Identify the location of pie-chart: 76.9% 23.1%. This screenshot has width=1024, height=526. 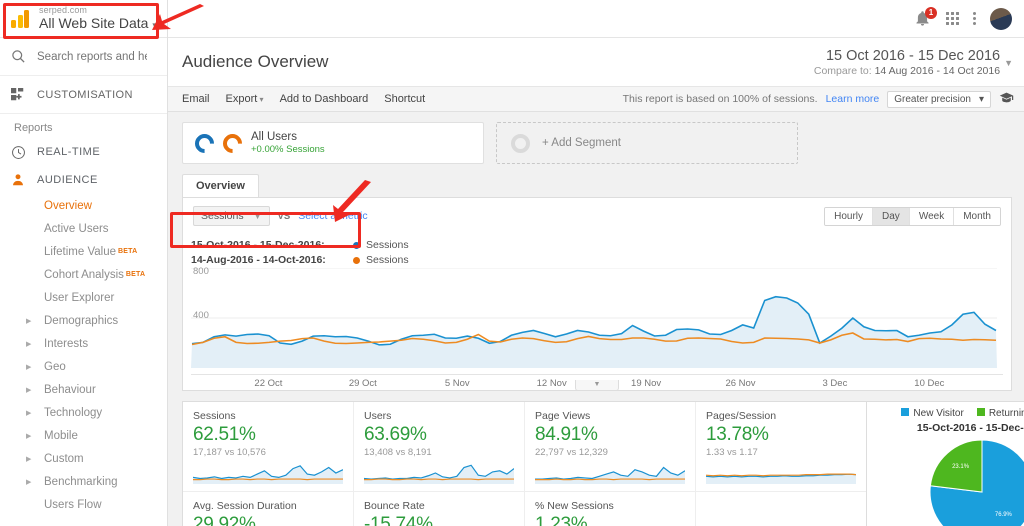
(965, 481).